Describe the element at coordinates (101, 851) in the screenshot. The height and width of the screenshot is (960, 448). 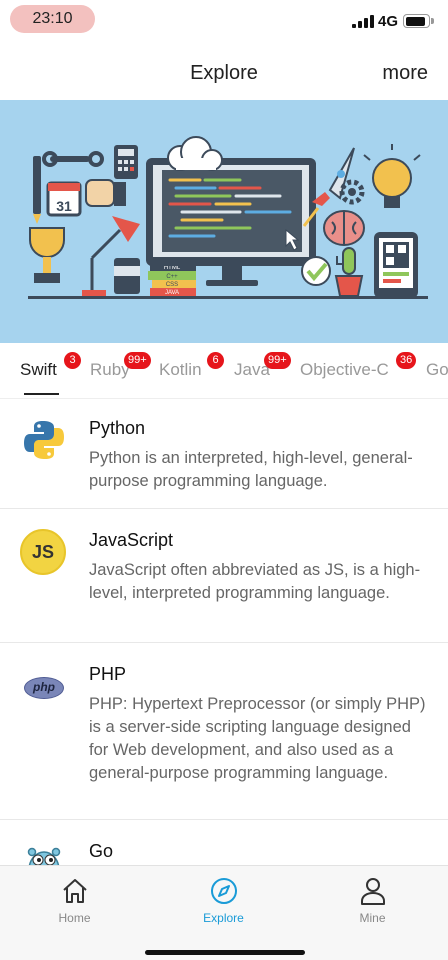
I see `item-title: Go` at that location.